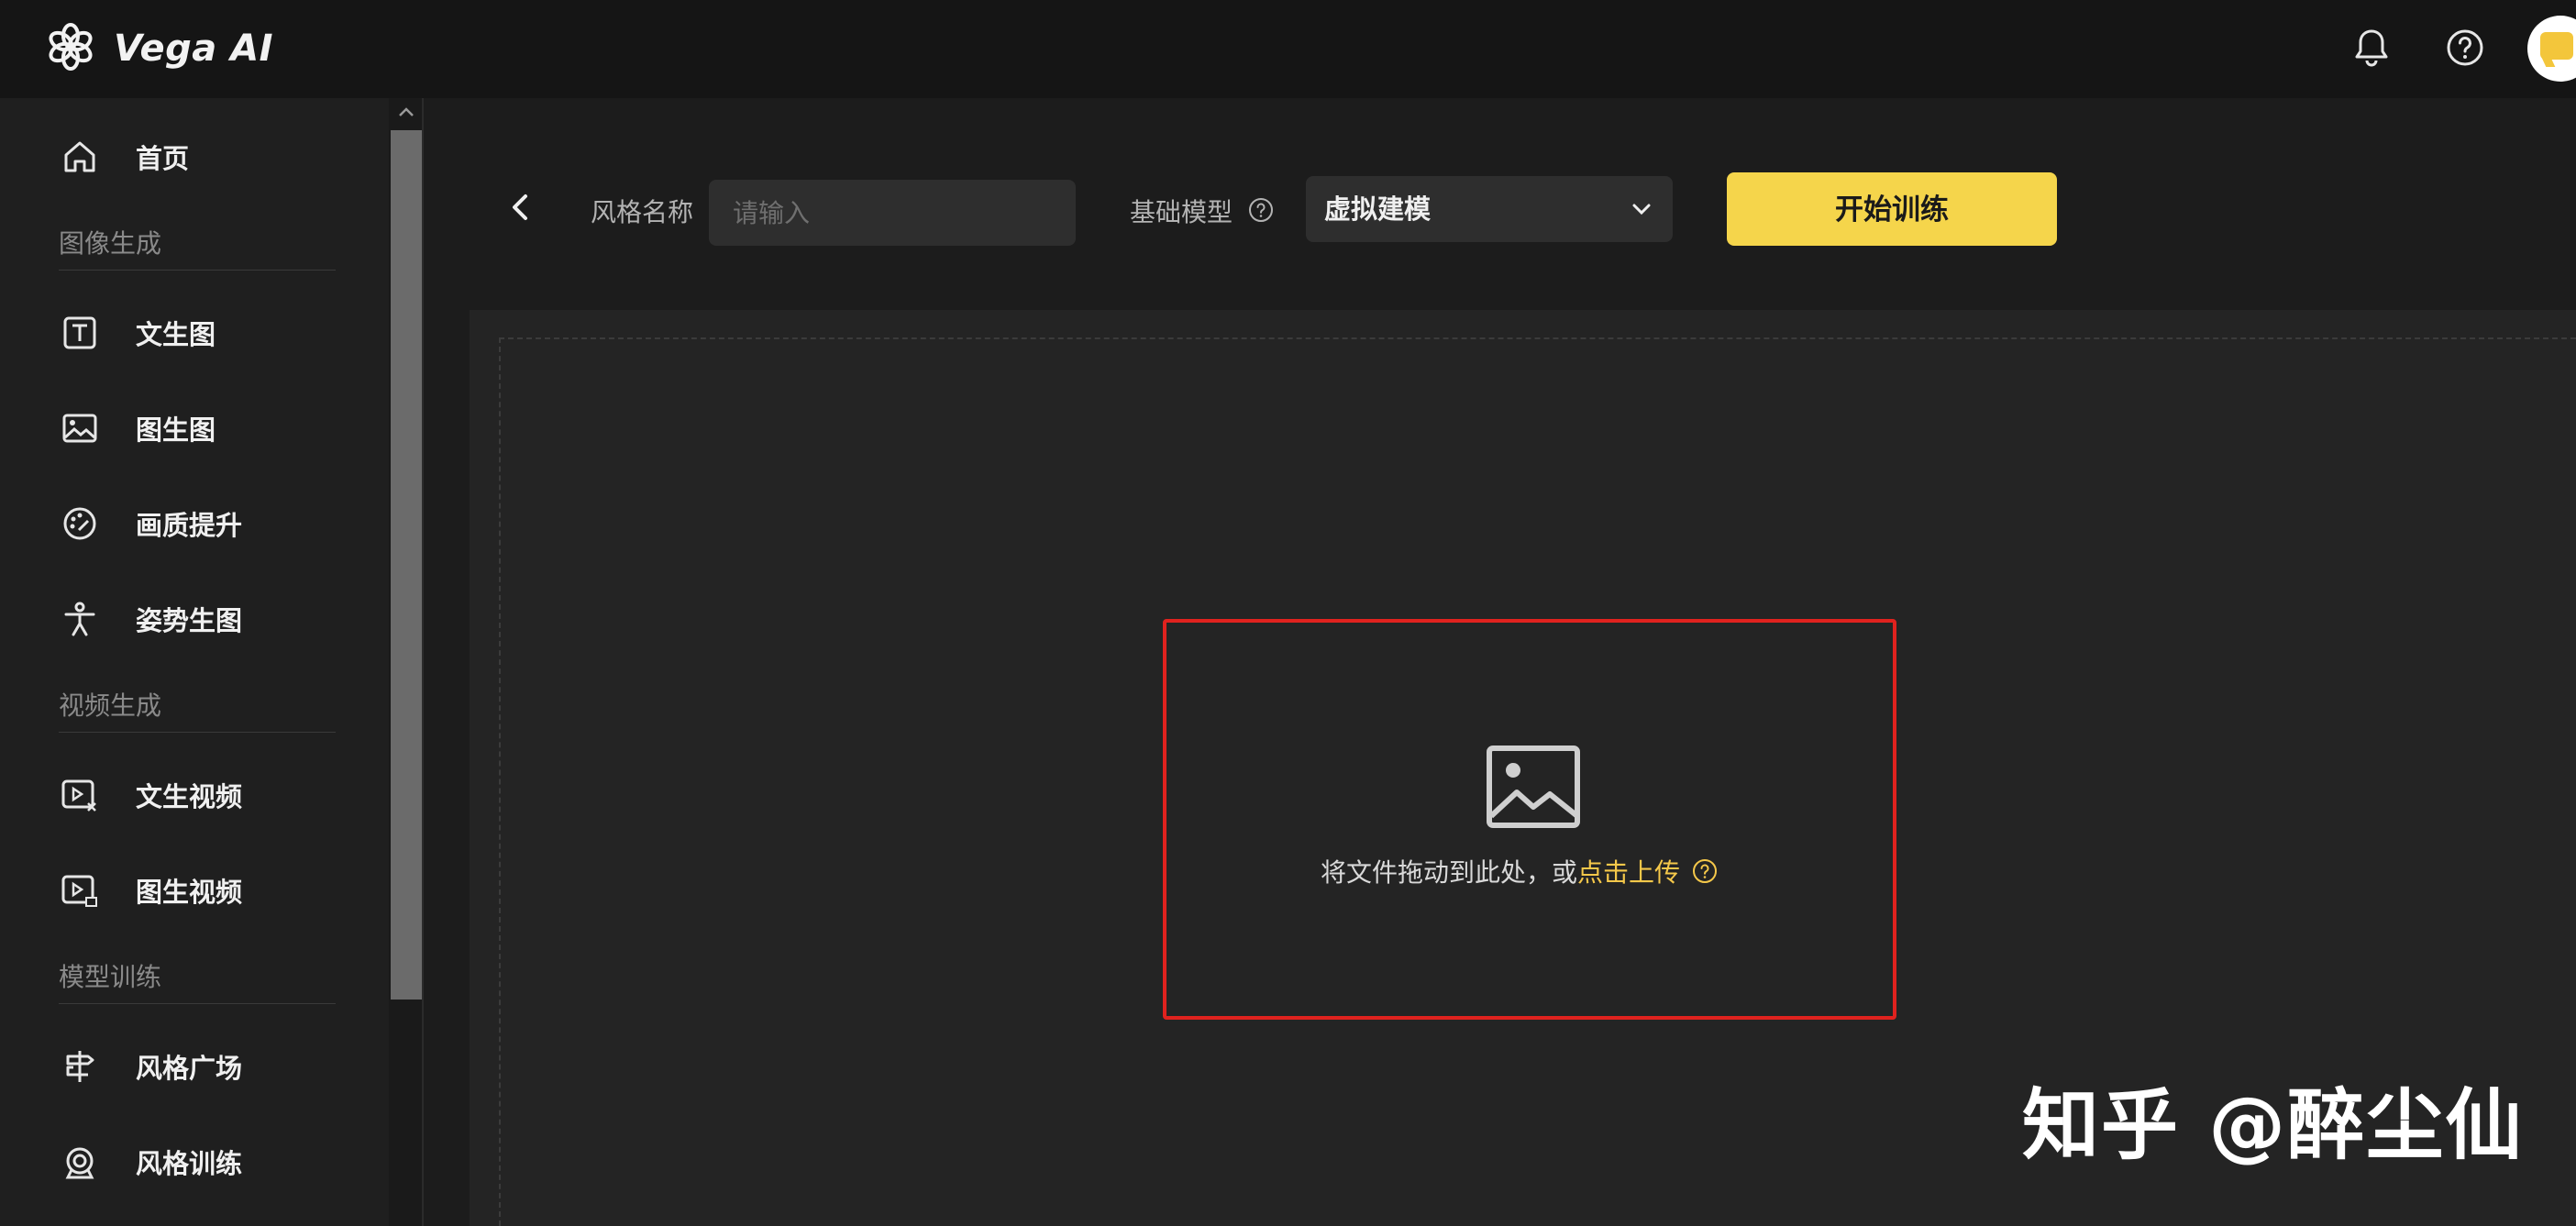  What do you see at coordinates (212, 156) in the screenshot?
I see `sidebar-item-home: 首页` at bounding box center [212, 156].